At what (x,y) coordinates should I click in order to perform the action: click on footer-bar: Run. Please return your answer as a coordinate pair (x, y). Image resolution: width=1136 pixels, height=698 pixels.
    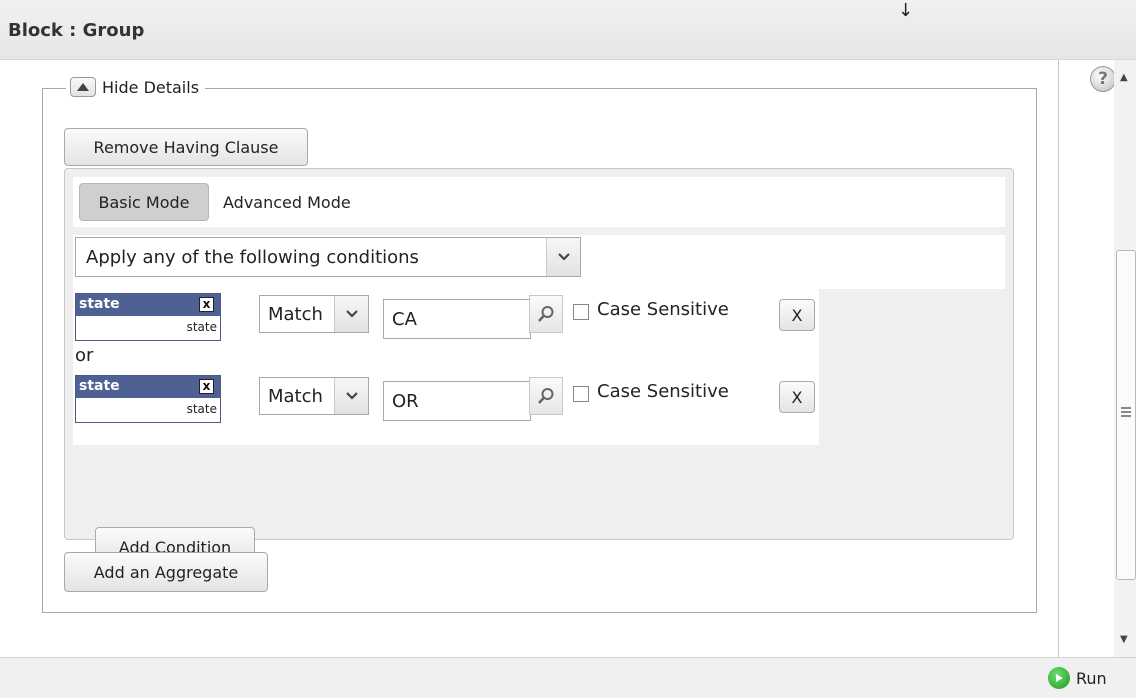
    Looking at the image, I should click on (568, 677).